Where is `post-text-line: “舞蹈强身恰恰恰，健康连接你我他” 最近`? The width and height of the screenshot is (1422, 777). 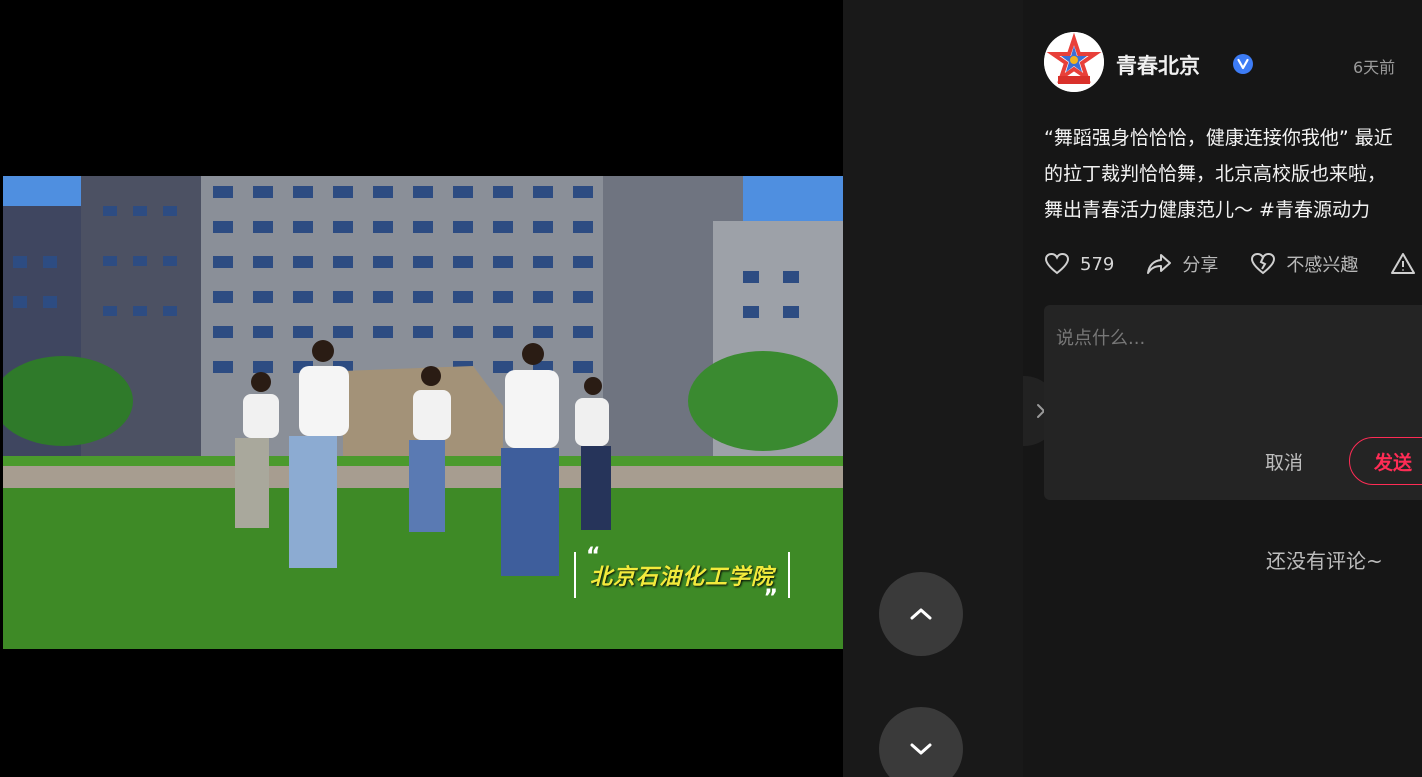 post-text-line: “舞蹈强身恰恰恰，健康连接你我他” 最近 is located at coordinates (1218, 138).